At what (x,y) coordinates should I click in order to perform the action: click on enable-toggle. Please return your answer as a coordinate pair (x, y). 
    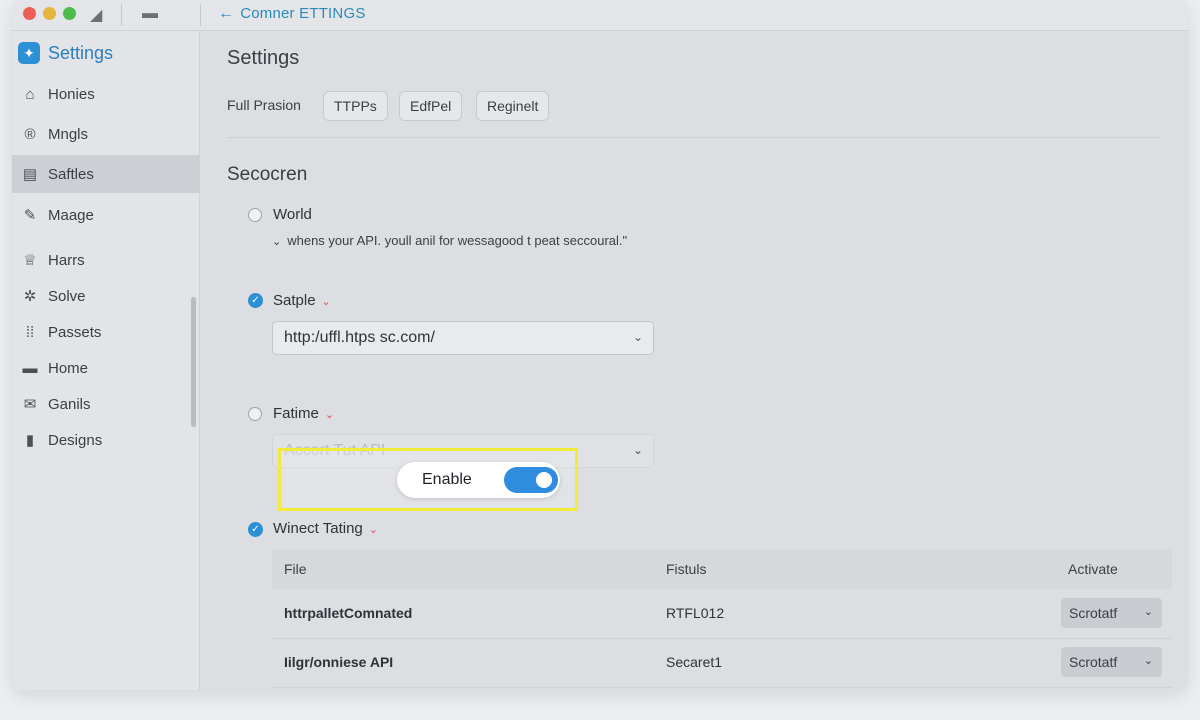
    Looking at the image, I should click on (531, 480).